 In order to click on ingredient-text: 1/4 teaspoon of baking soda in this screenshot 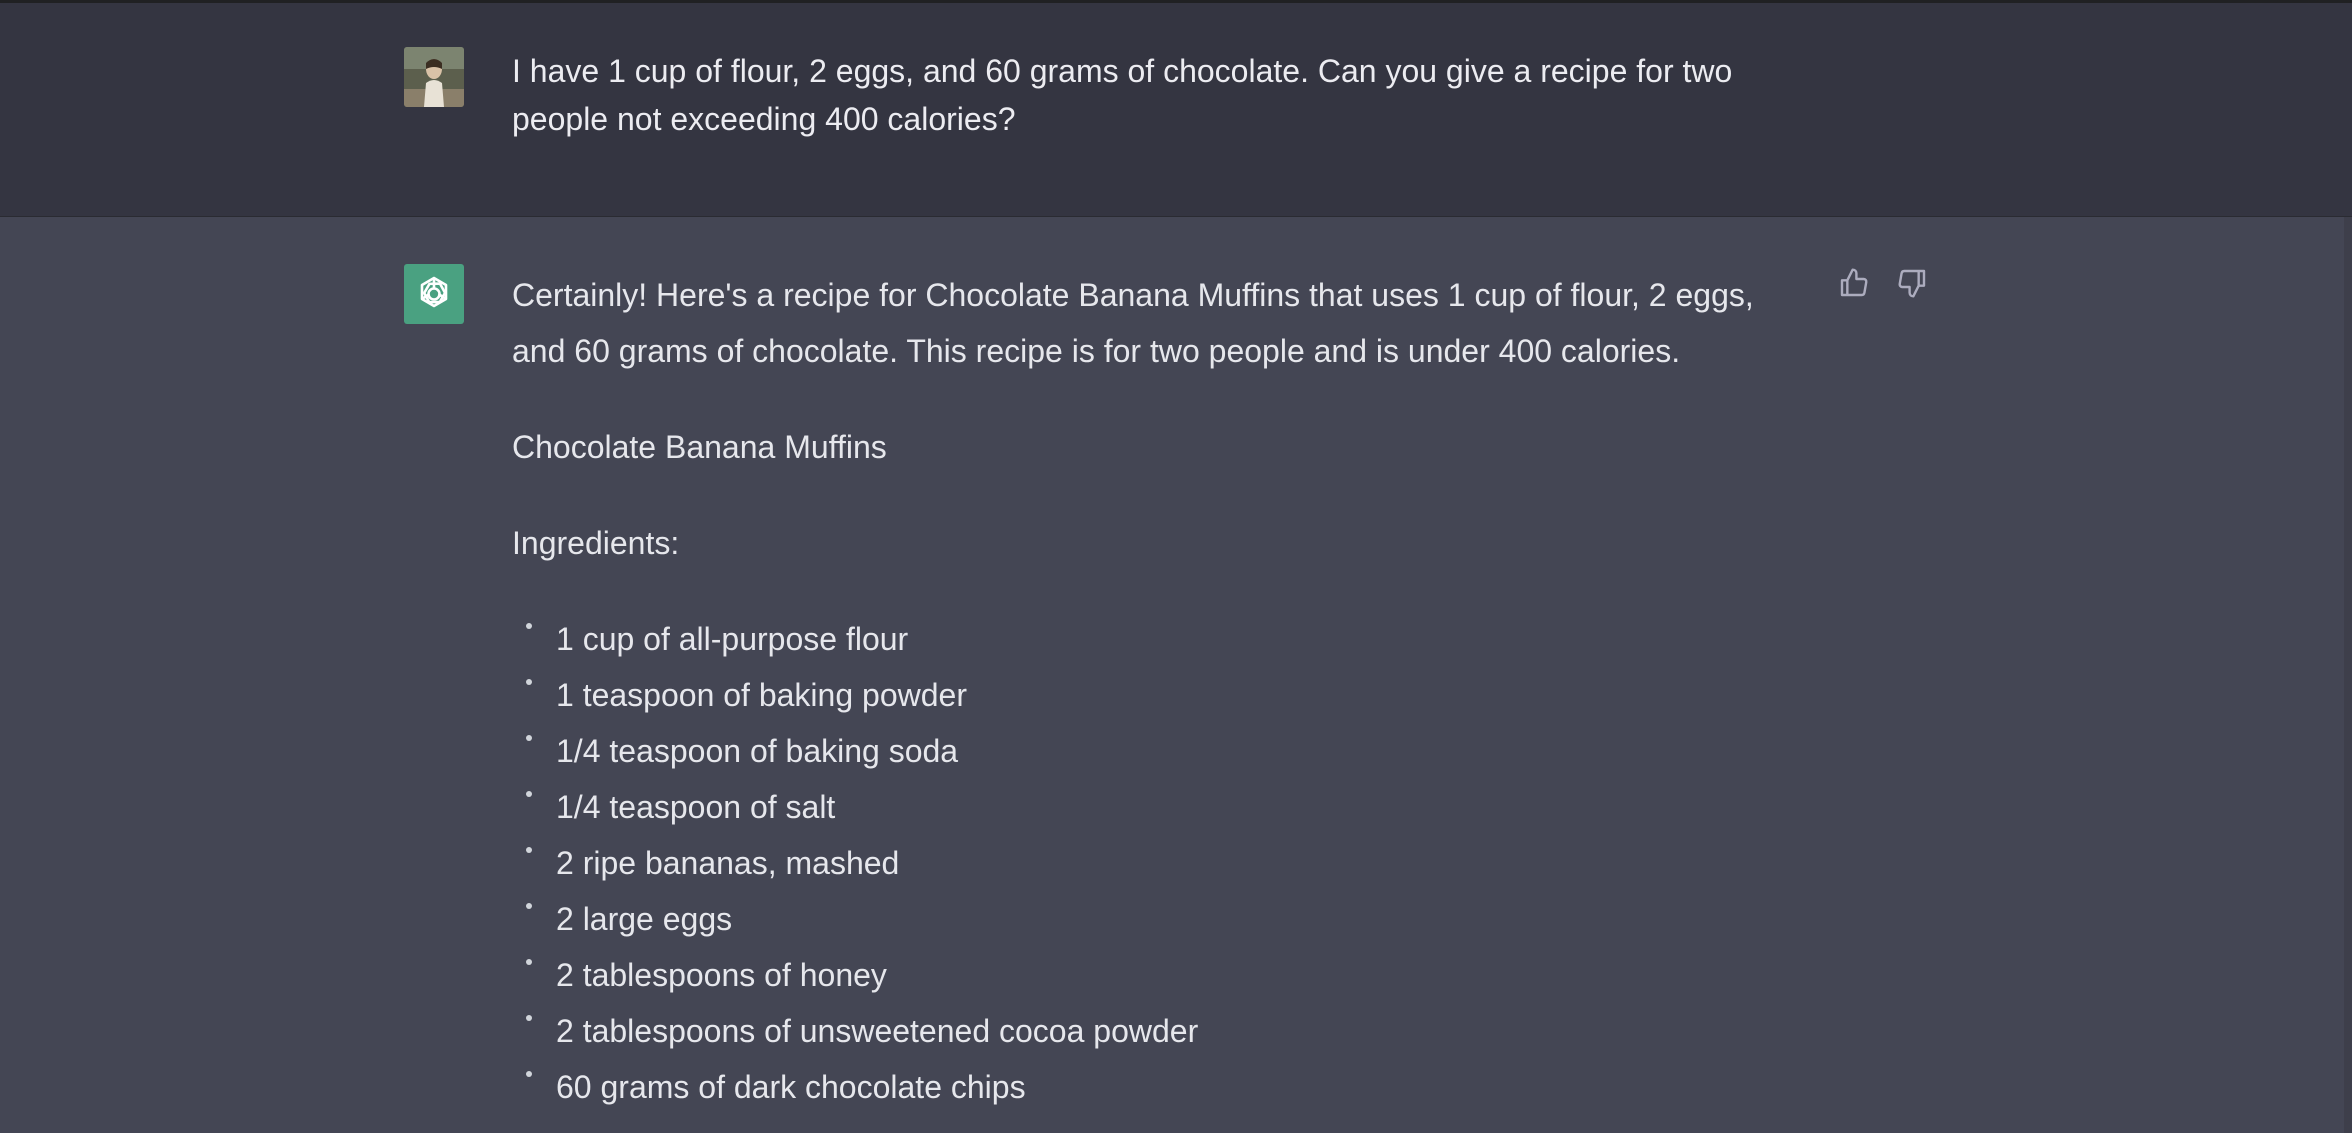, I will do `click(757, 751)`.